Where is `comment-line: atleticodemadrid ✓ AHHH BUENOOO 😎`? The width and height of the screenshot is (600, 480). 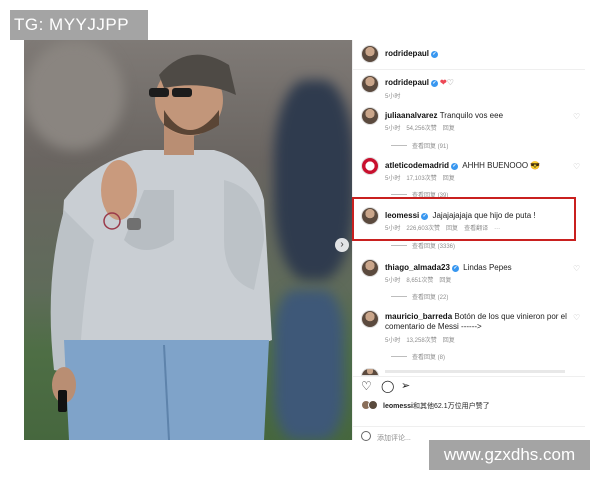
comment-line: atleticodemadrid ✓ AHHH BUENOOO 😎 is located at coordinates (462, 165).